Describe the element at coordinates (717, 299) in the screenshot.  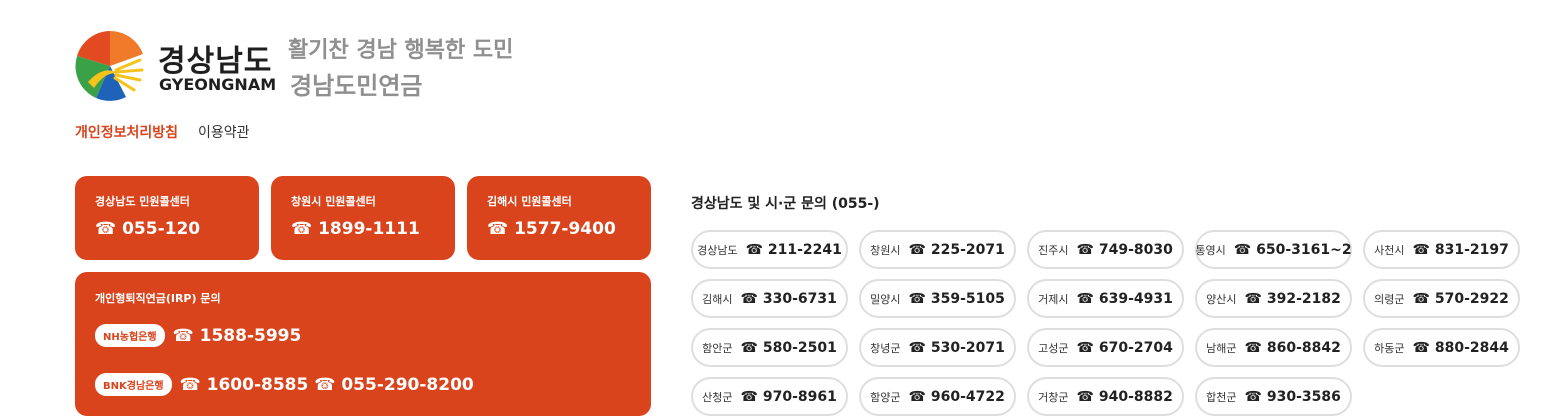
I see `region-name: 김해시` at that location.